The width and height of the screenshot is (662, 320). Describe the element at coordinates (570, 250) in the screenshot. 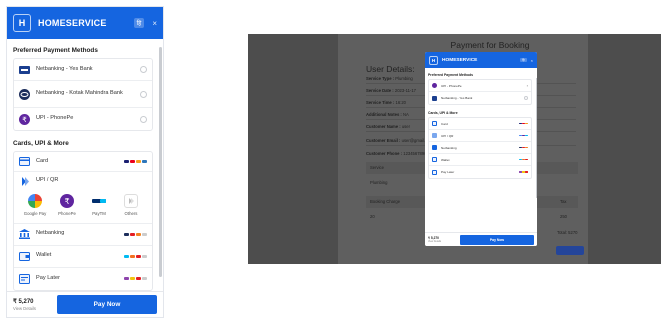

I see `pay-button-behind-overlay` at that location.